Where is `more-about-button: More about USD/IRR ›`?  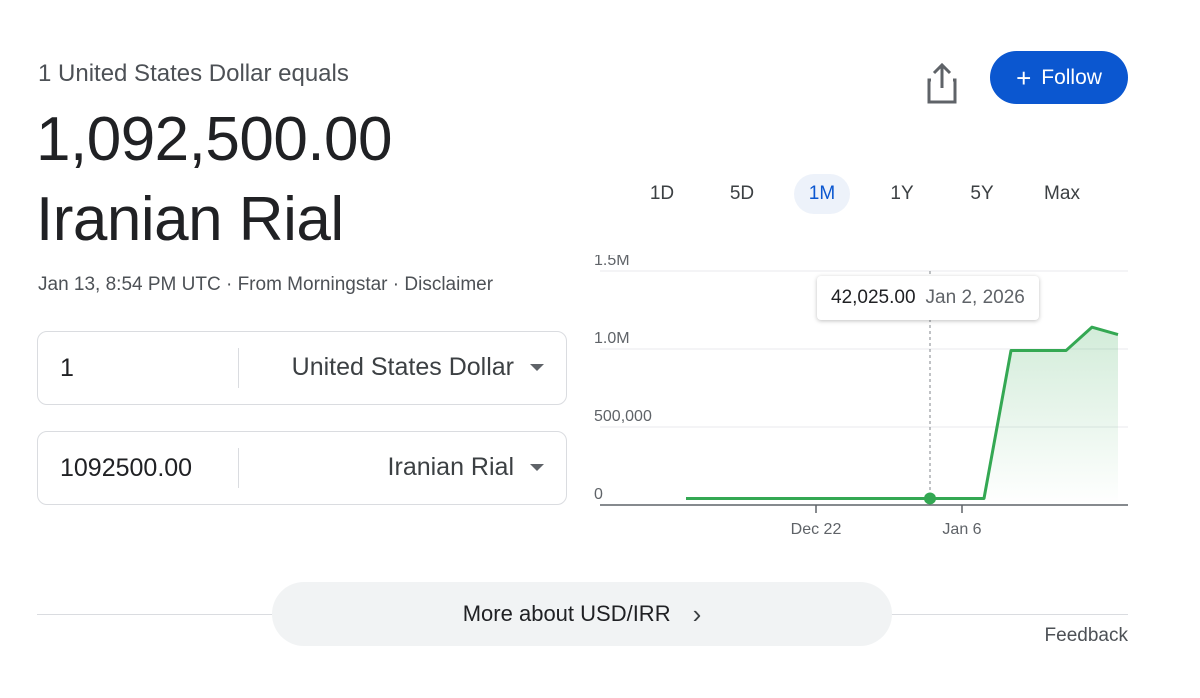
more-about-button: More about USD/IRR › is located at coordinates (582, 614).